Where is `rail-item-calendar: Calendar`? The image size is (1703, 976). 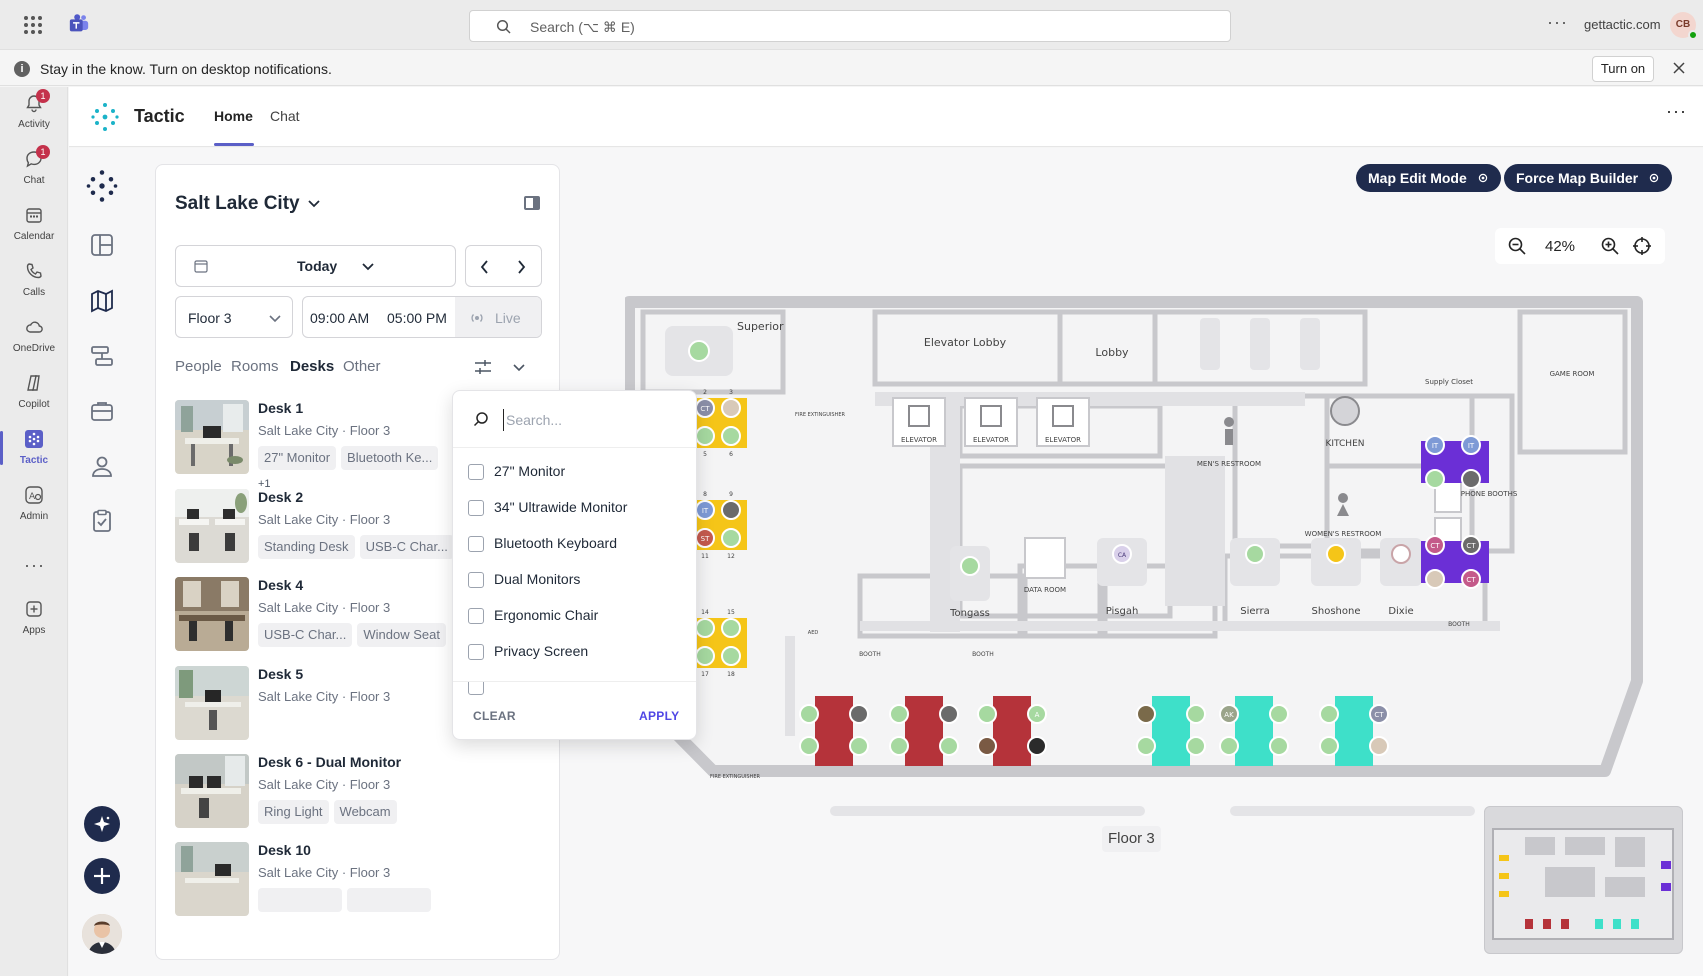
rail-item-calendar: Calendar is located at coordinates (34, 225).